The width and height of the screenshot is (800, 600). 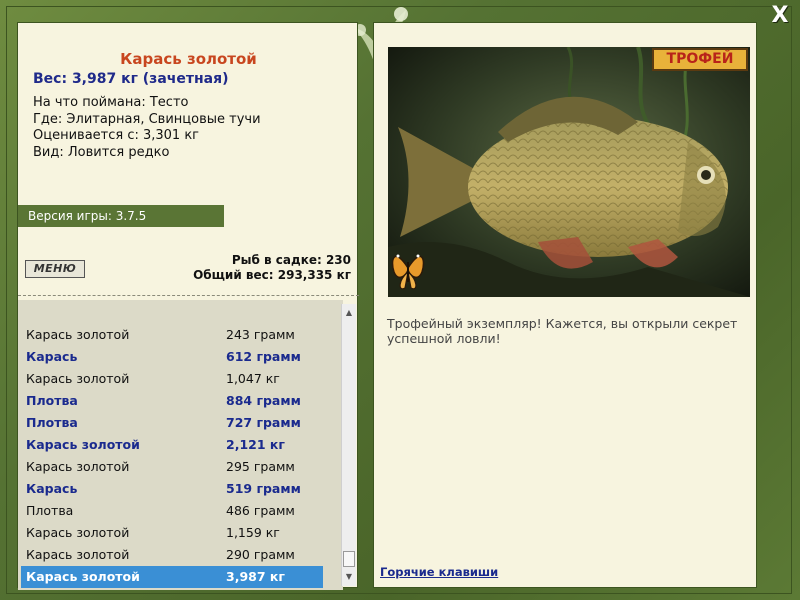 I want to click on close-icon: X, so click(x=780, y=15).